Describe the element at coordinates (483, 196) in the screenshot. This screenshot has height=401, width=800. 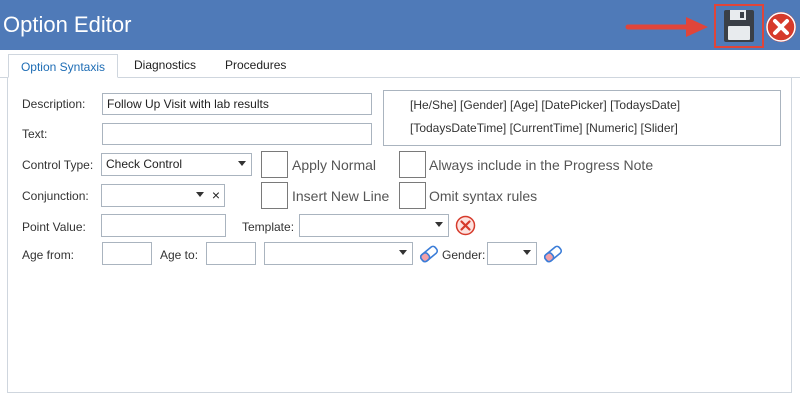
I see `omit-syntax-label: Omit syntax rules` at that location.